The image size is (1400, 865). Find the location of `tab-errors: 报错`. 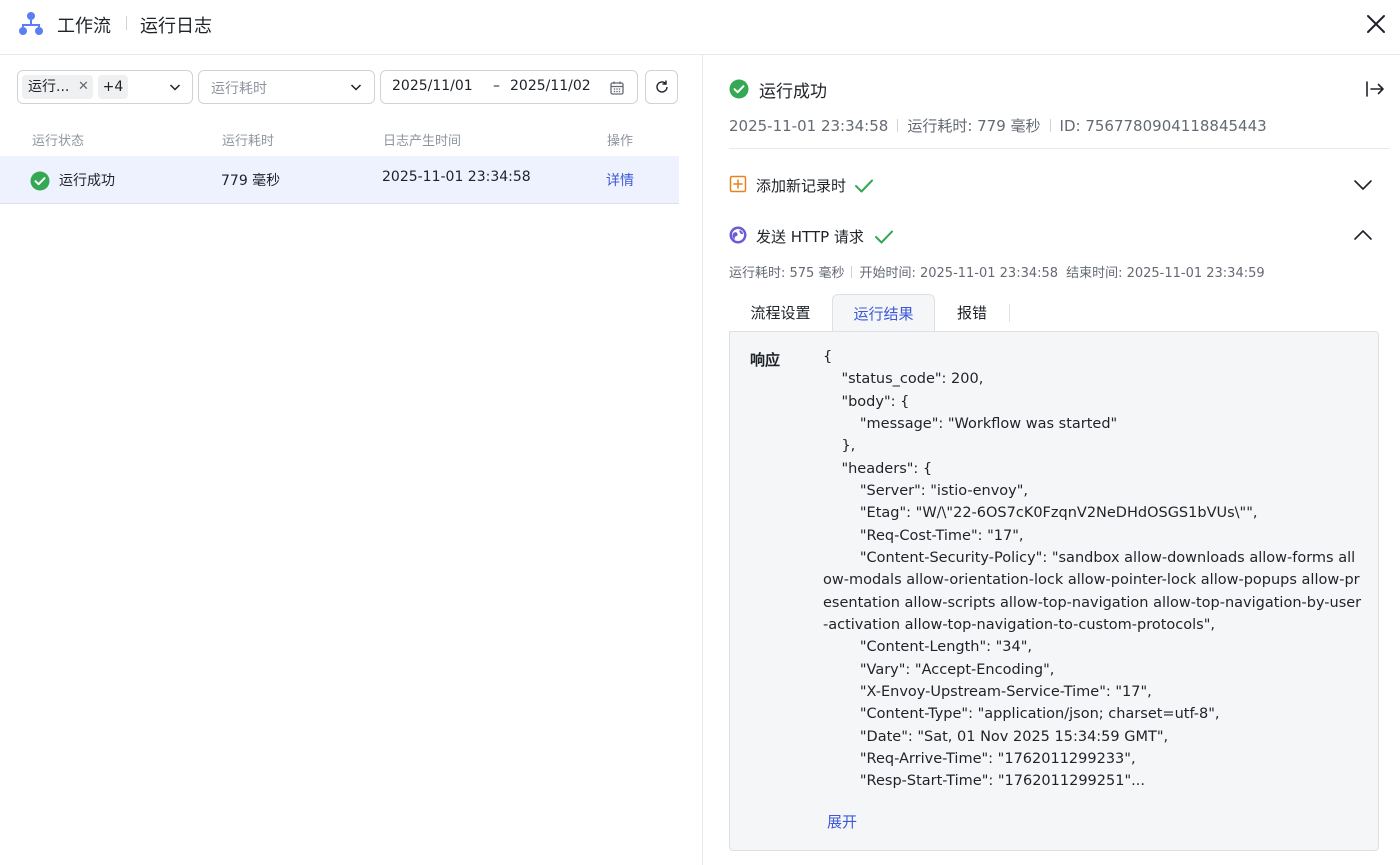

tab-errors: 报错 is located at coordinates (972, 313).